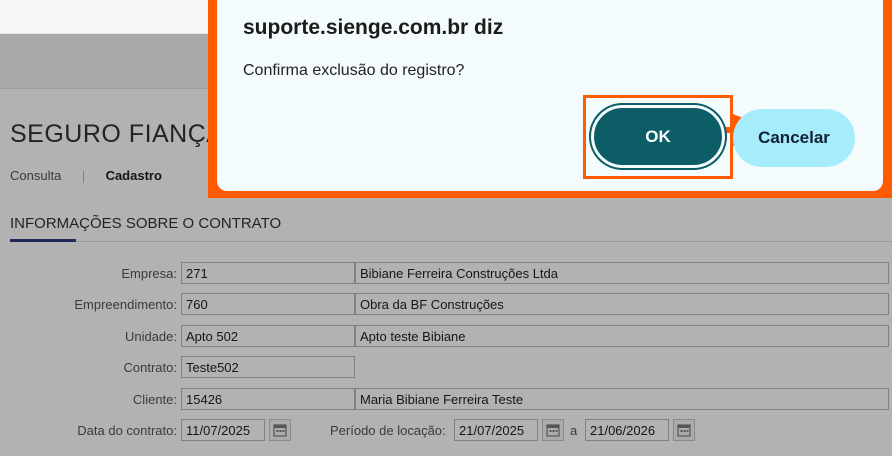  Describe the element at coordinates (658, 136) in the screenshot. I see `ok-button: OK` at that location.